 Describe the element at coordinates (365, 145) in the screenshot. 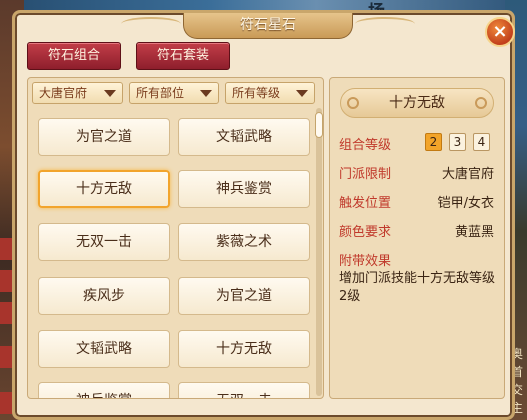

I see `combination-level-label: 组合等级` at that location.